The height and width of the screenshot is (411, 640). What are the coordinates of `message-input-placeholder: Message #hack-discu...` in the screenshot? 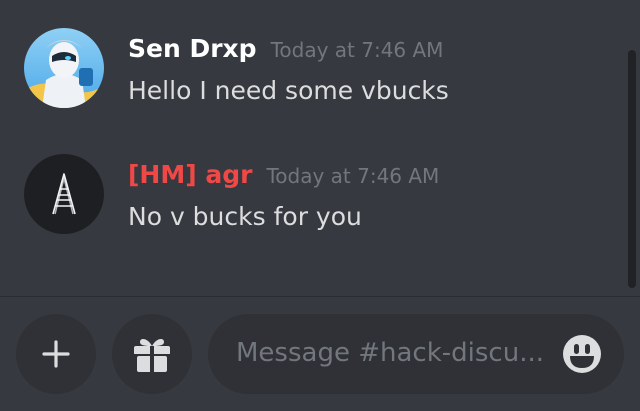 It's located at (390, 353).